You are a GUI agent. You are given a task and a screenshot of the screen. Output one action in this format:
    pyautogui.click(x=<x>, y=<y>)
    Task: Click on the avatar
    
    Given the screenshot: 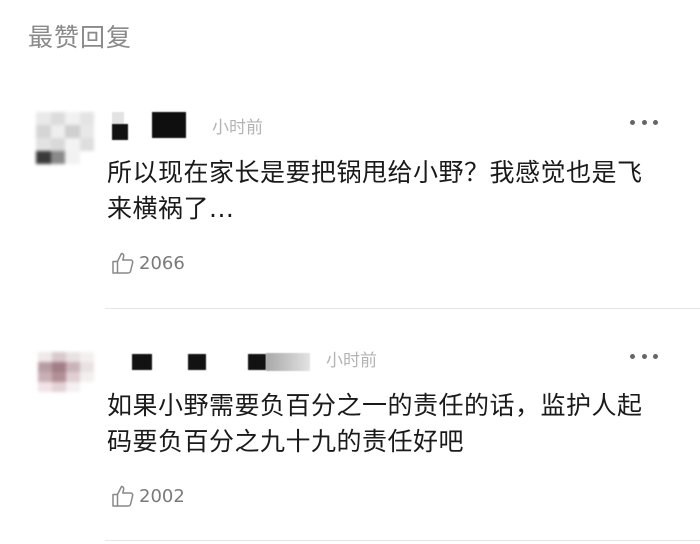 What is the action you would take?
    pyautogui.click(x=66, y=372)
    